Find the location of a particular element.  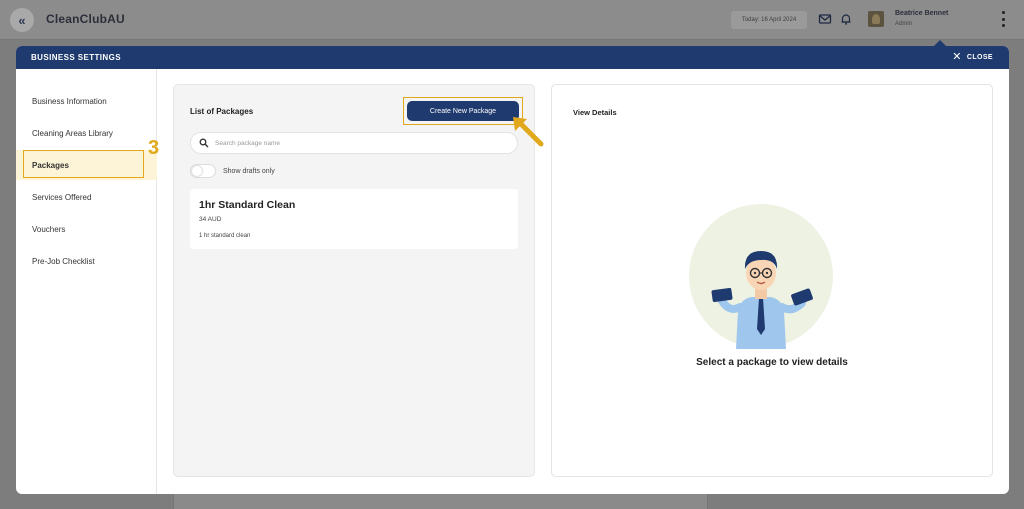

show-drafts-label: Show drafts only is located at coordinates (249, 171).